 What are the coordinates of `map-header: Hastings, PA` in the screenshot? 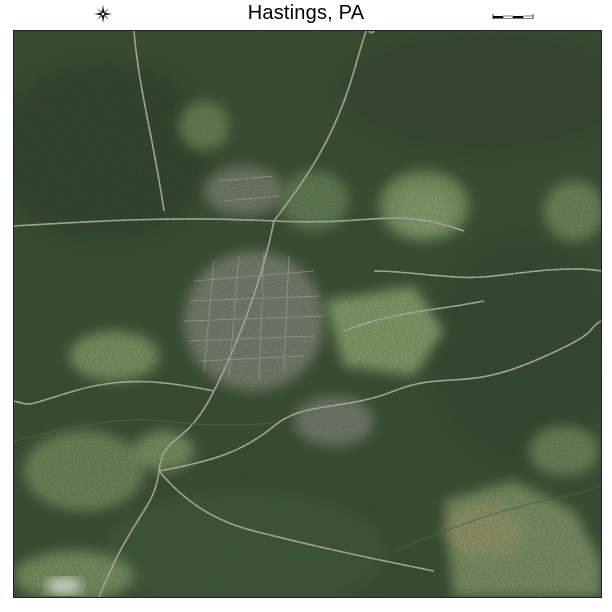 It's located at (306, 15).